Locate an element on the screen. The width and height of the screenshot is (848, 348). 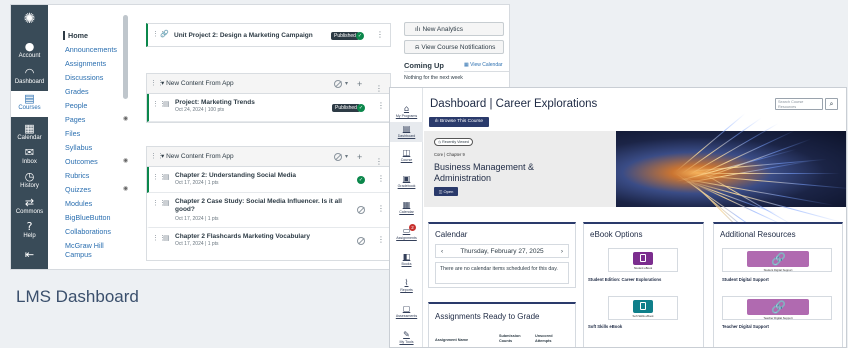
course-nav-rubrics: Rubrics is located at coordinates (77, 175).